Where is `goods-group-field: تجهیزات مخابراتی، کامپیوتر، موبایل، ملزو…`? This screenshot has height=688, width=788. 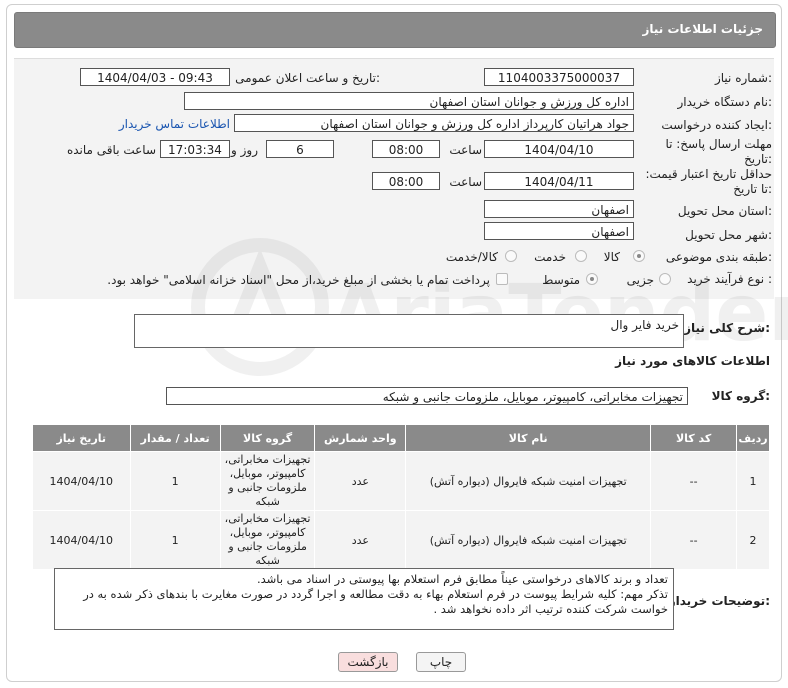 goods-group-field: تجهیزات مخابراتی، کامپیوتر، موبایل، ملزو… is located at coordinates (427, 396).